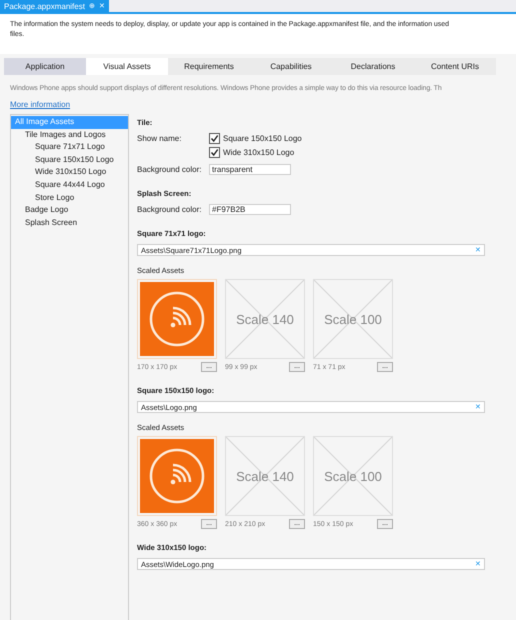  Describe the element at coordinates (159, 138) in the screenshot. I see `field-label: Show name:` at that location.